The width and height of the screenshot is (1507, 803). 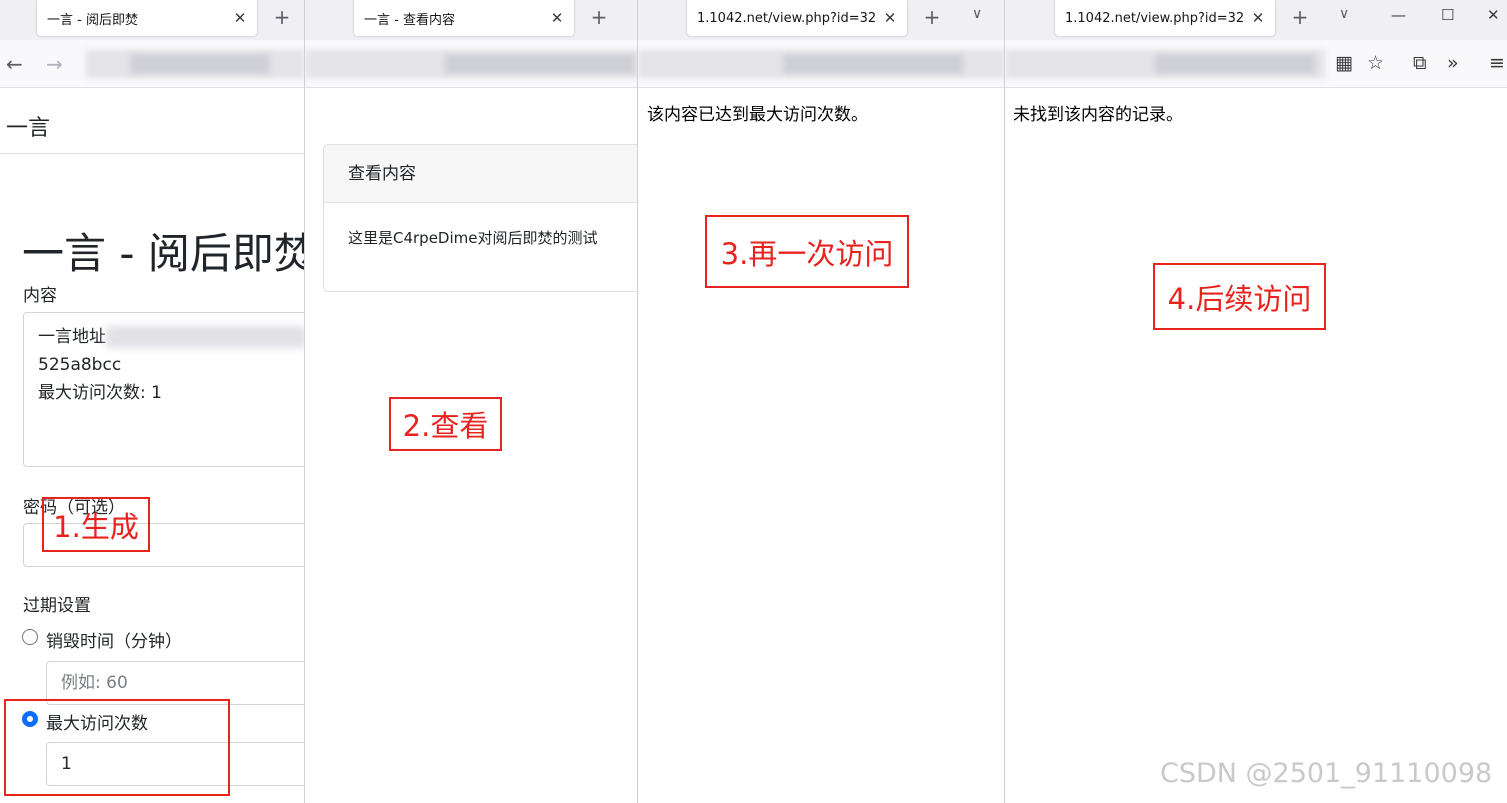 What do you see at coordinates (163, 389) in the screenshot?
I see `content-textarea: 一言地址 525a8bcc 最大访问次数: 1` at bounding box center [163, 389].